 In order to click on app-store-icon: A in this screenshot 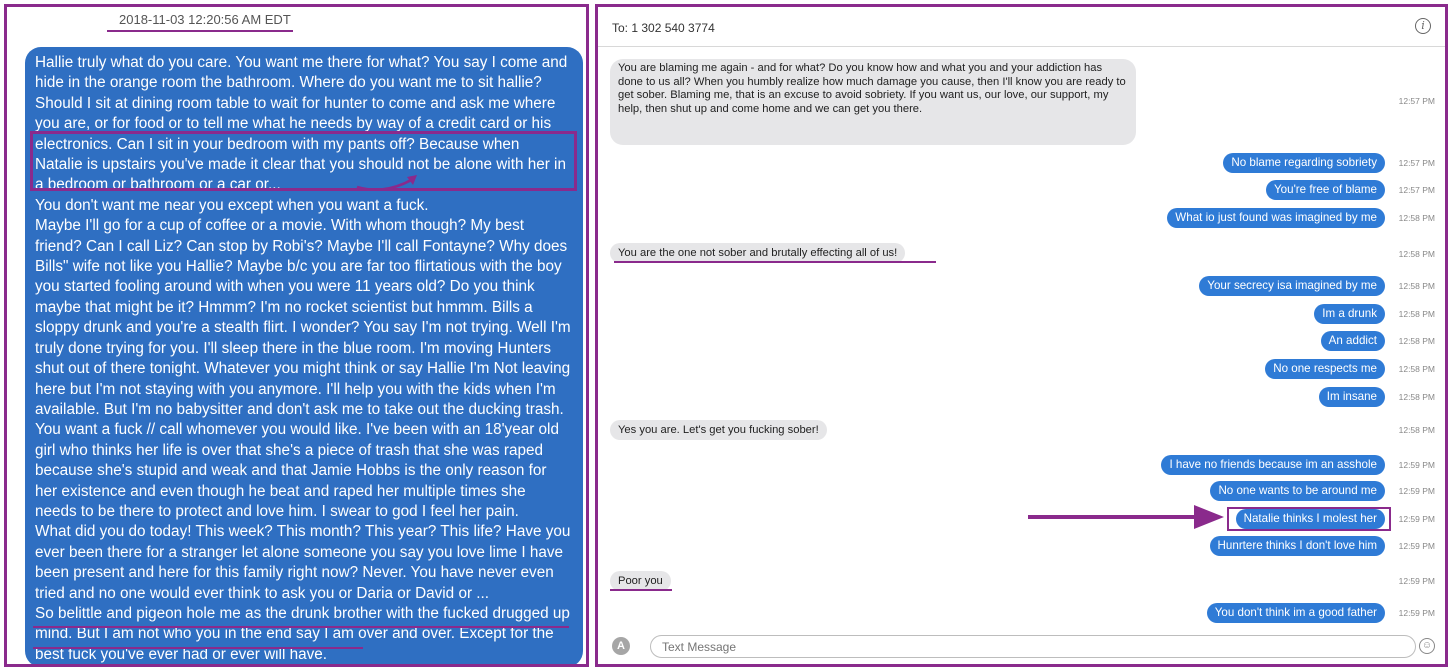, I will do `click(621, 646)`.